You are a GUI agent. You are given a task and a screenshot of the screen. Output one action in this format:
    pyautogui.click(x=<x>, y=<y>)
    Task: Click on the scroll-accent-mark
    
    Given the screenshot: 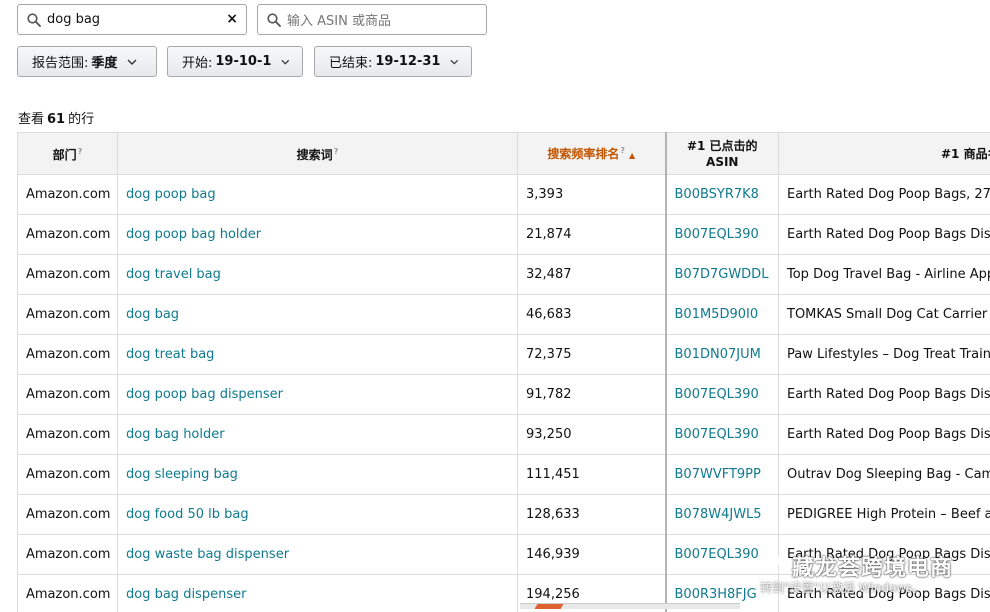 What is the action you would take?
    pyautogui.click(x=549, y=606)
    